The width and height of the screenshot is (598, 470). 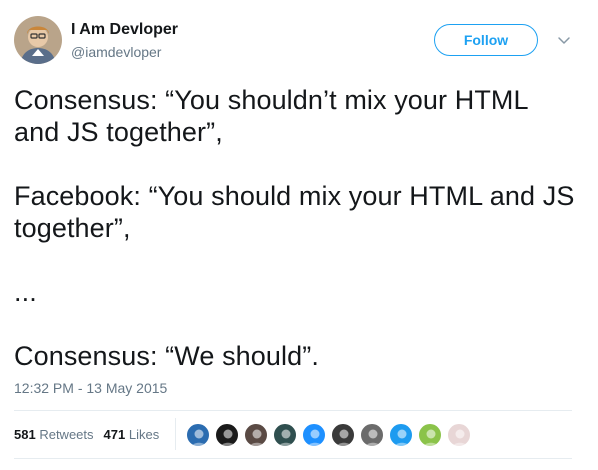 What do you see at coordinates (114, 434) in the screenshot?
I see `likes-count: 471` at bounding box center [114, 434].